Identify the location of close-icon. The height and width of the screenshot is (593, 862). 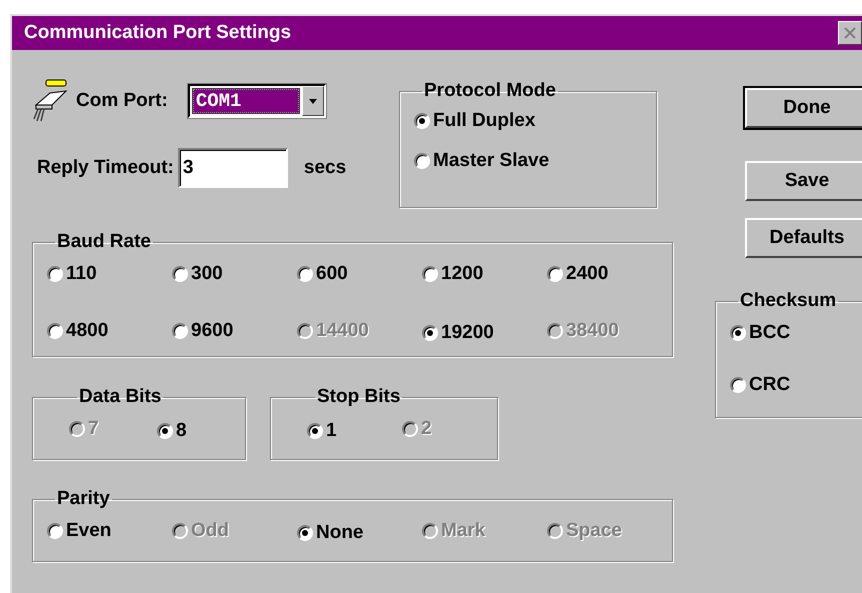
(850, 33).